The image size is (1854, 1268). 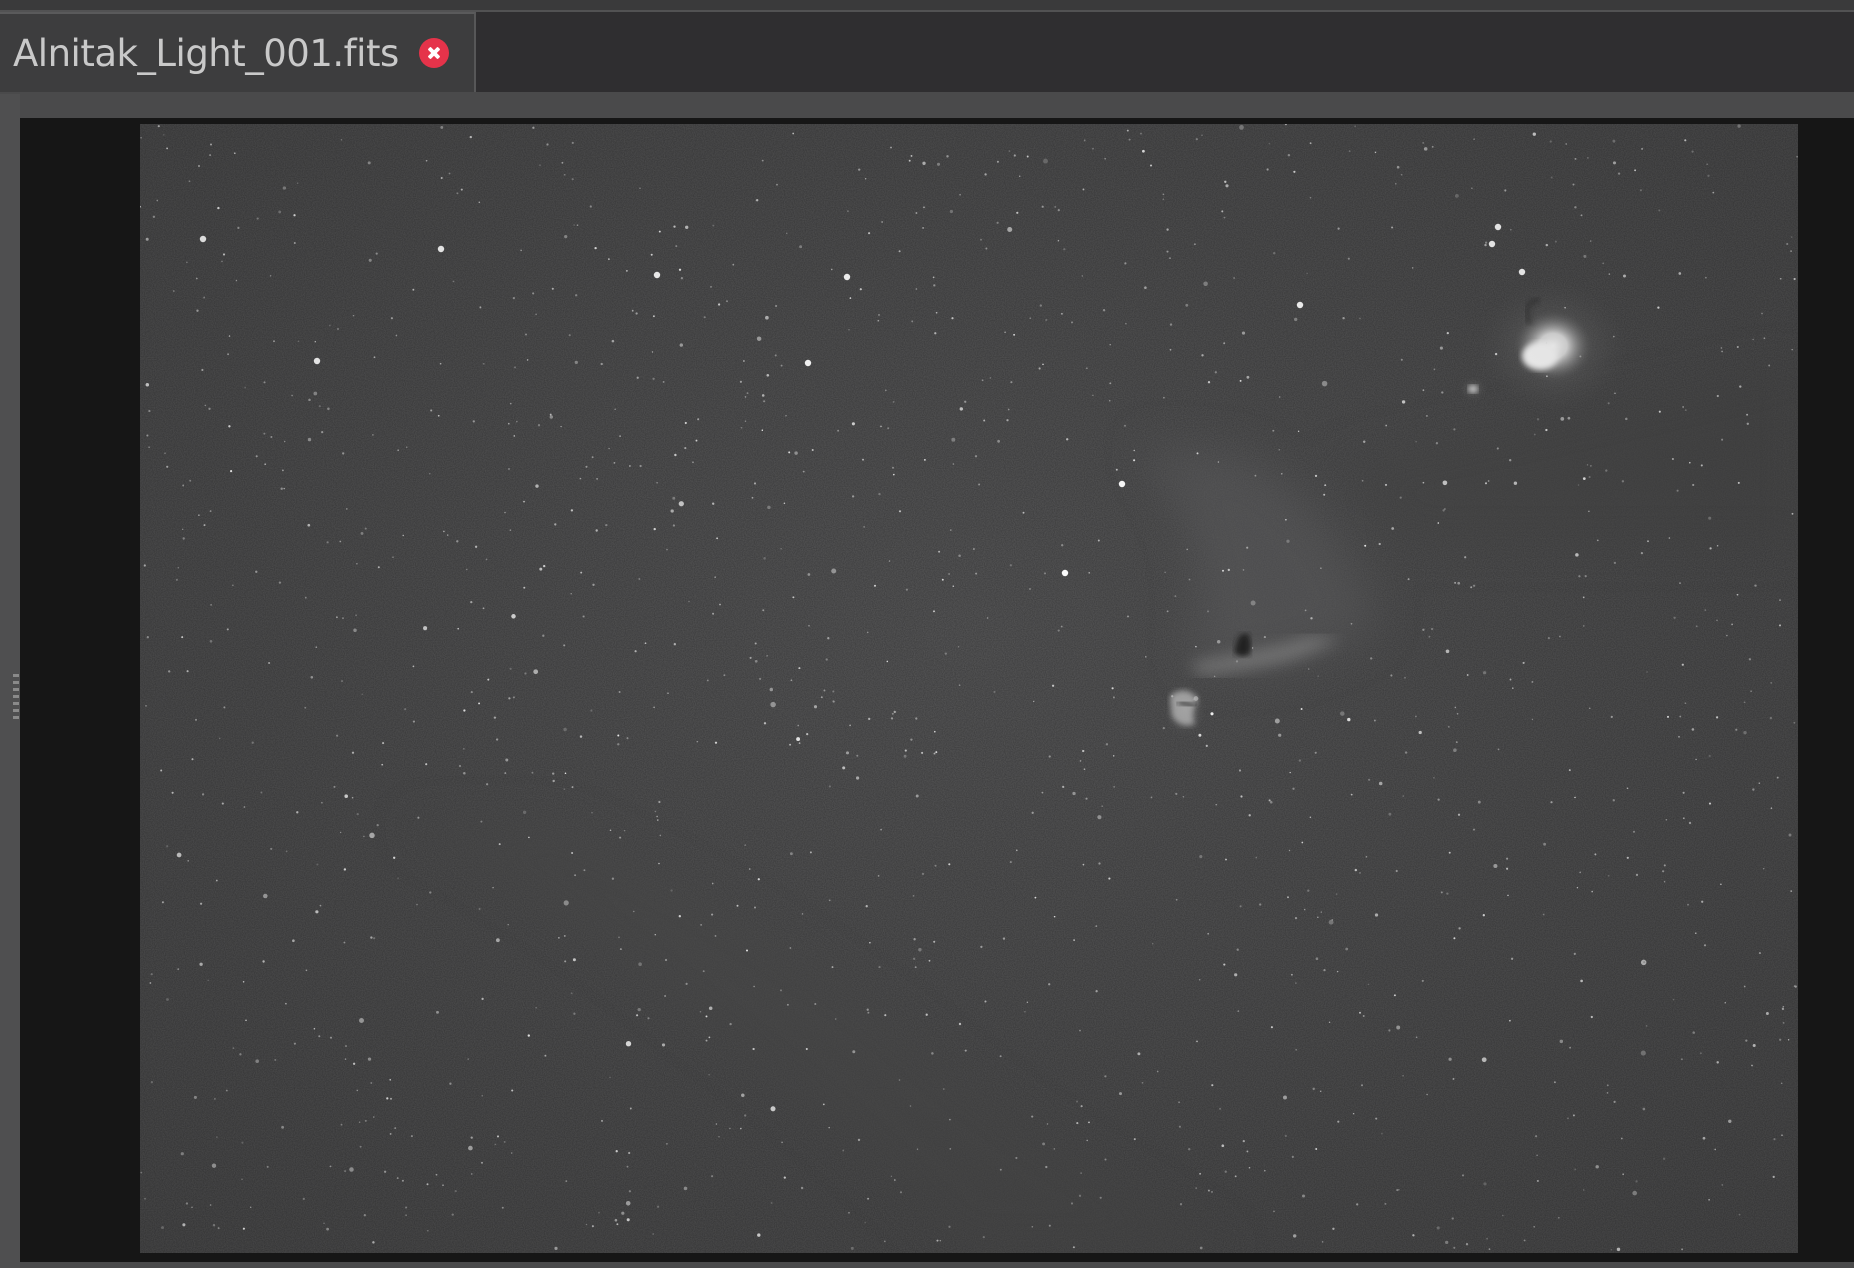 I want to click on close-icon, so click(x=433, y=53).